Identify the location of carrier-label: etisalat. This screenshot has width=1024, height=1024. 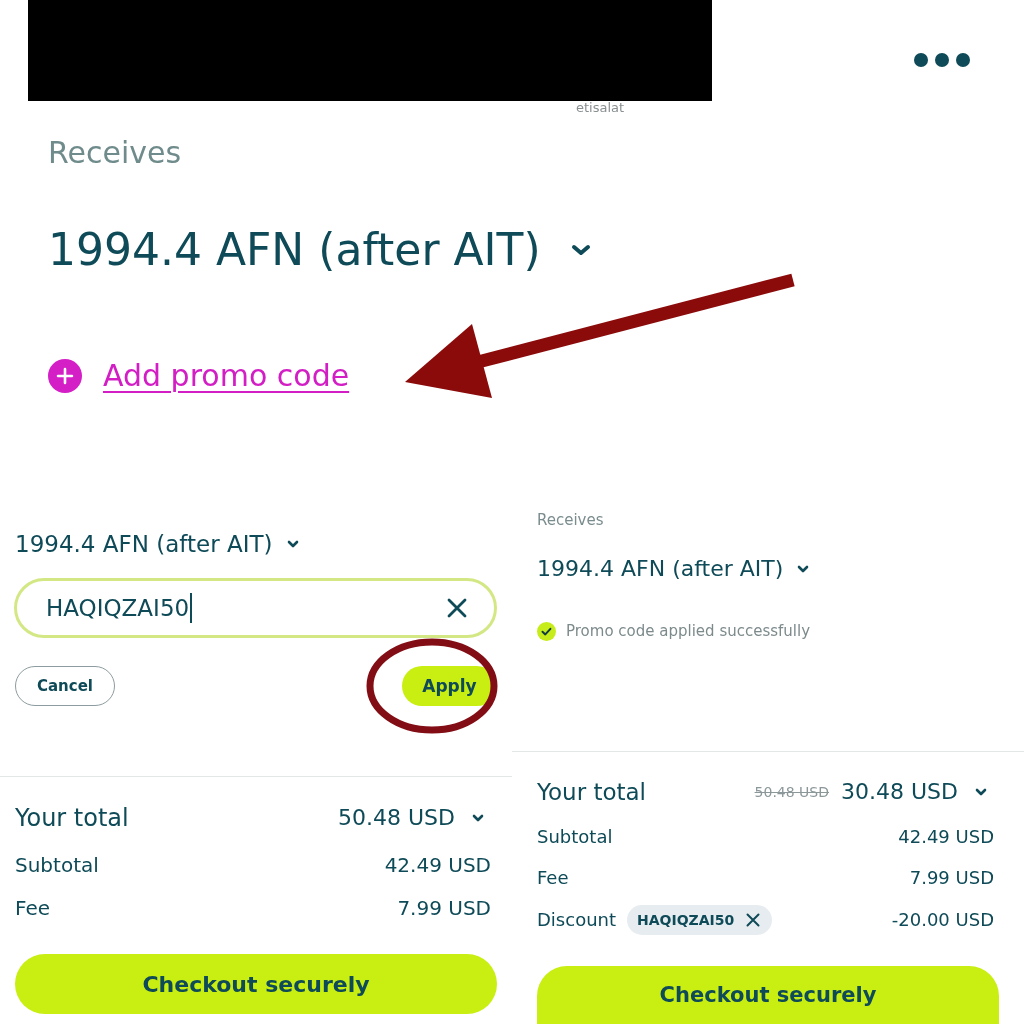
(600, 107).